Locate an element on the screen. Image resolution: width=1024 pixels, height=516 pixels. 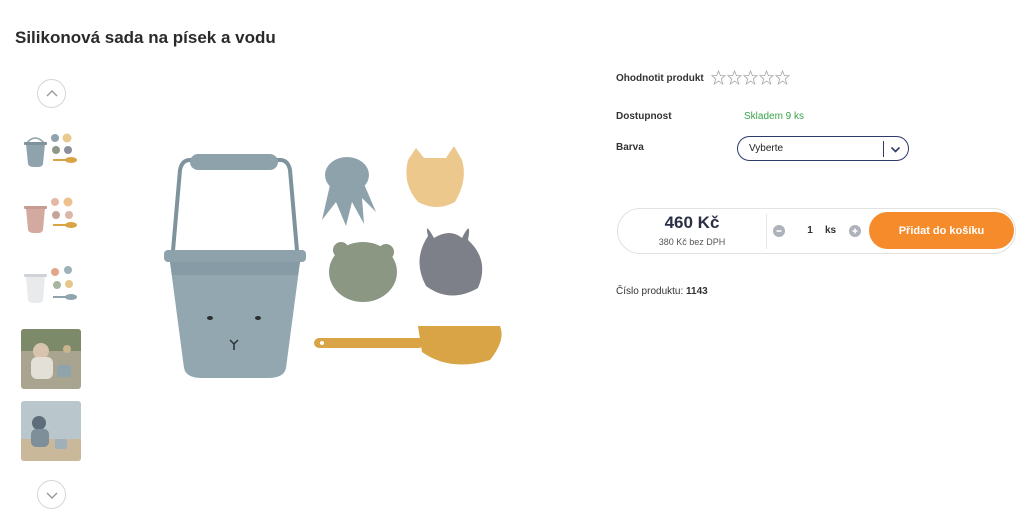
product-number-value: 1143 is located at coordinates (697, 291).